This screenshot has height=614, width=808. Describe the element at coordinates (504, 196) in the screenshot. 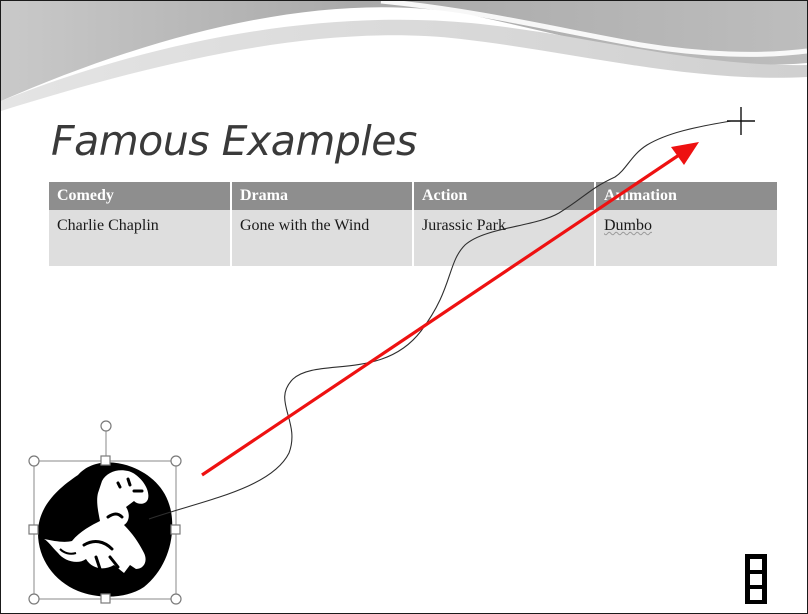

I see `header-action: Action` at that location.